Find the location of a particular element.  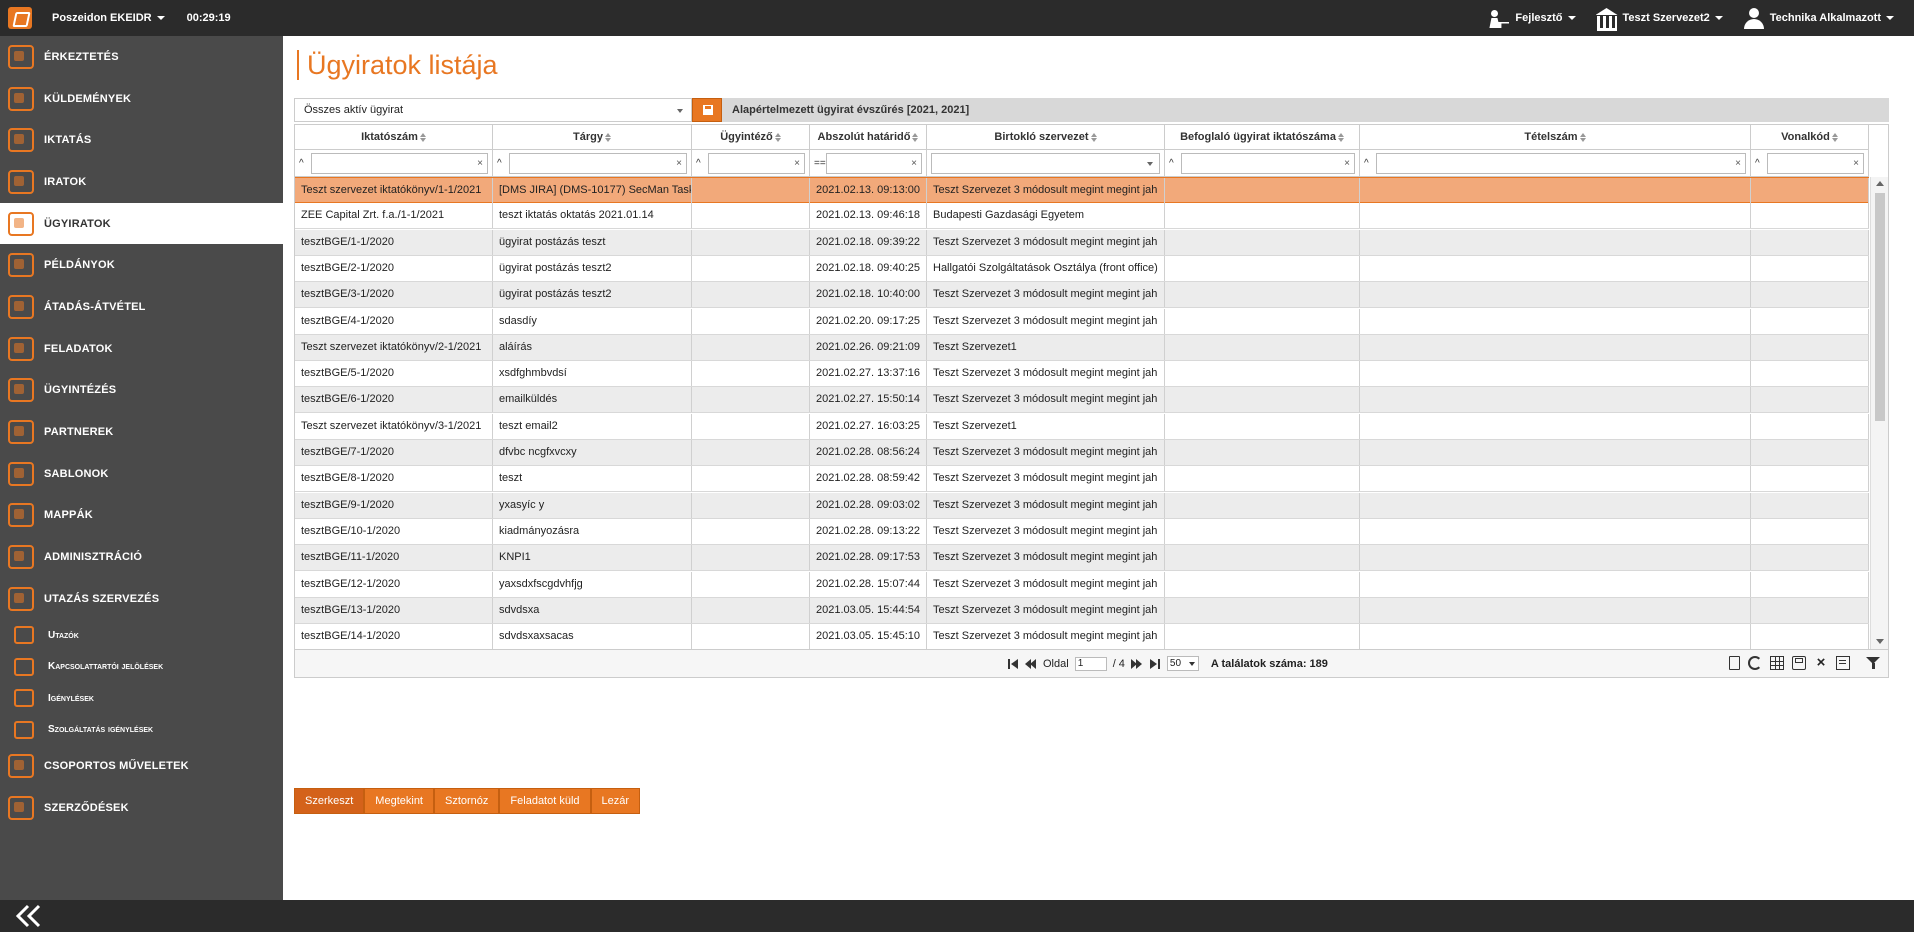

columns-icon is located at coordinates (1777, 663).